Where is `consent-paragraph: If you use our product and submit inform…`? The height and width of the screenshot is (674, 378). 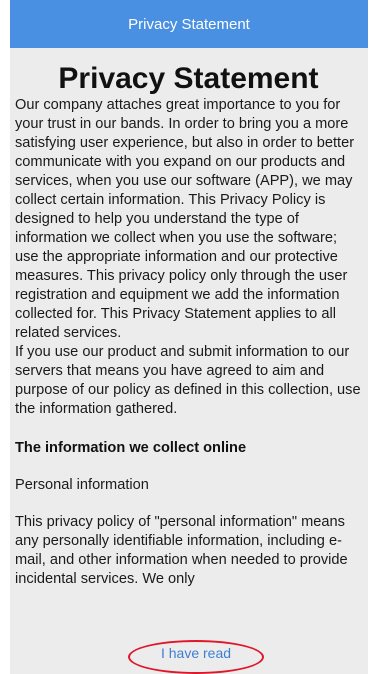
consent-paragraph: If you use our product and submit inform… is located at coordinates (188, 380).